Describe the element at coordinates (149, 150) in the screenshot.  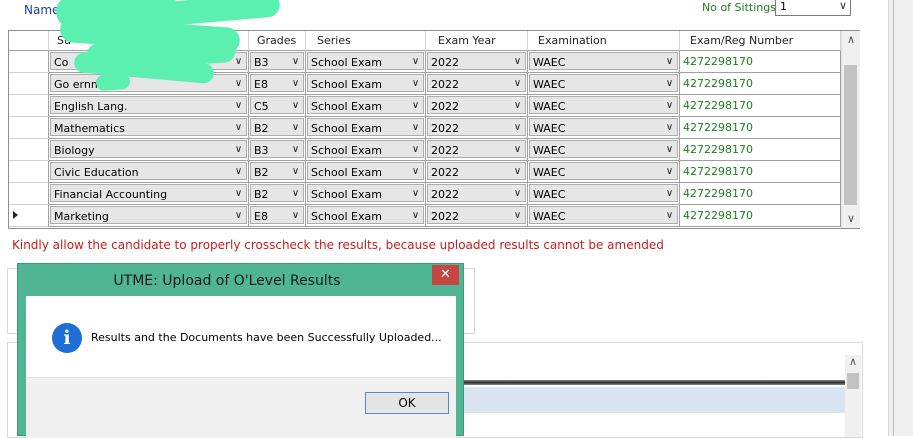
I see `subject-cell: Biology ∨` at that location.